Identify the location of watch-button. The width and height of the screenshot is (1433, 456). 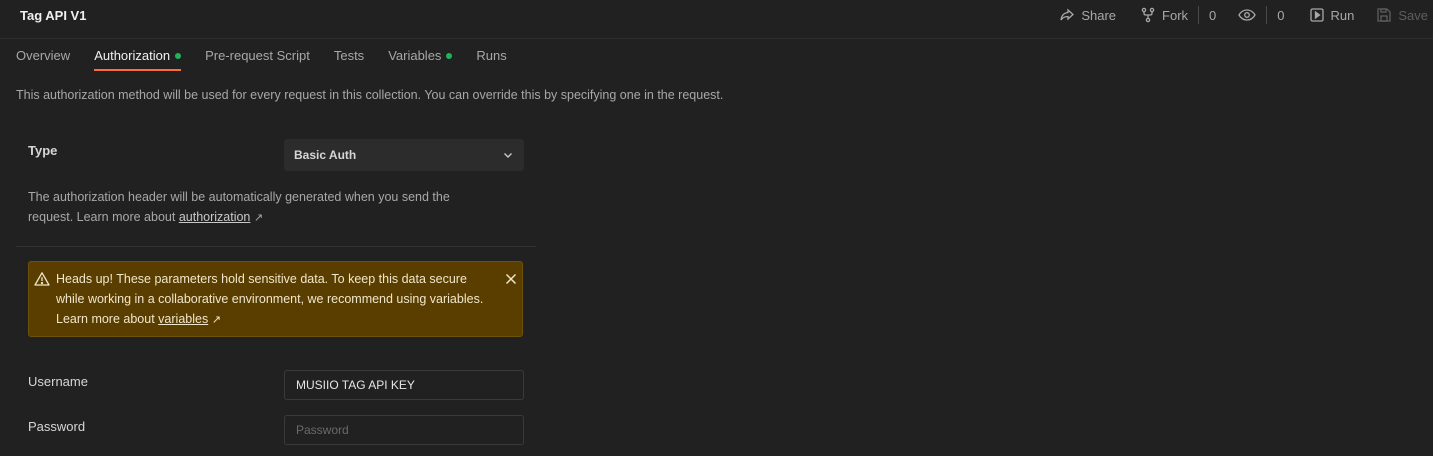
(1250, 15).